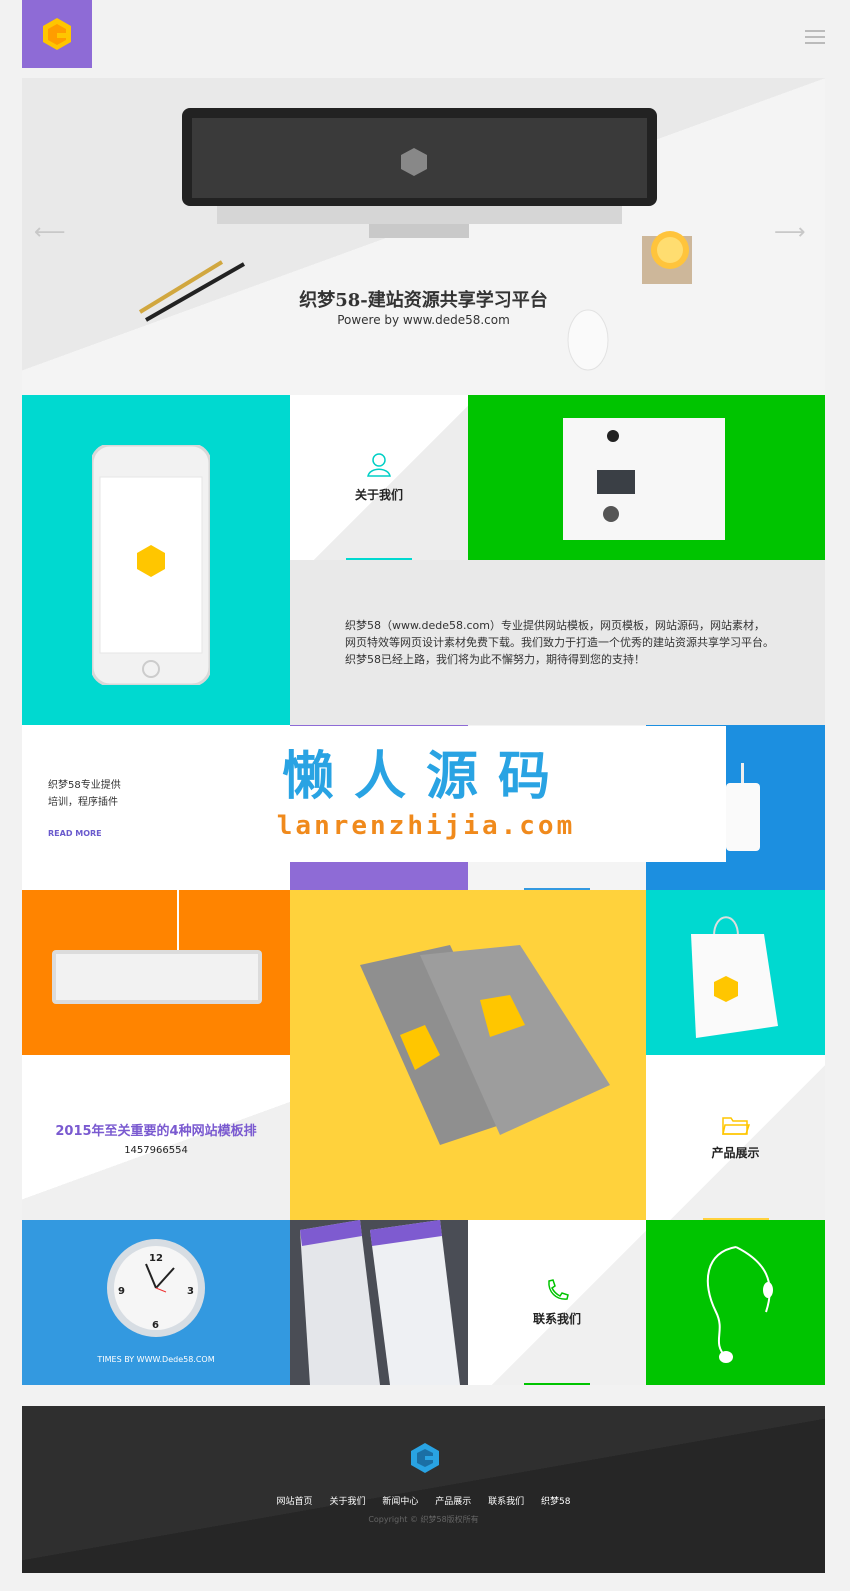 This screenshot has height=1591, width=850. Describe the element at coordinates (155, 1325) in the screenshot. I see `clock-6: 6` at that location.